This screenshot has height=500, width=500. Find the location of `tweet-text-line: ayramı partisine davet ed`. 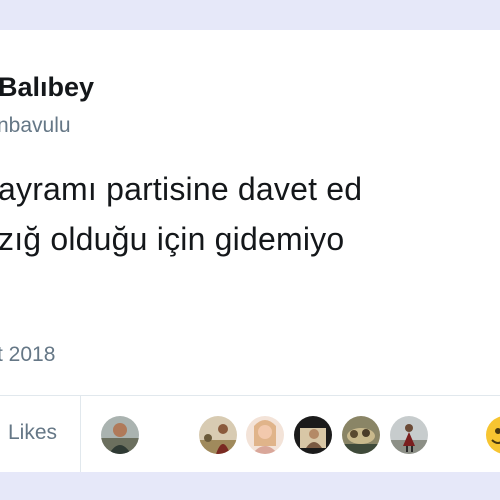

tweet-text-line: ayramı partisine davet ed is located at coordinates (181, 189).